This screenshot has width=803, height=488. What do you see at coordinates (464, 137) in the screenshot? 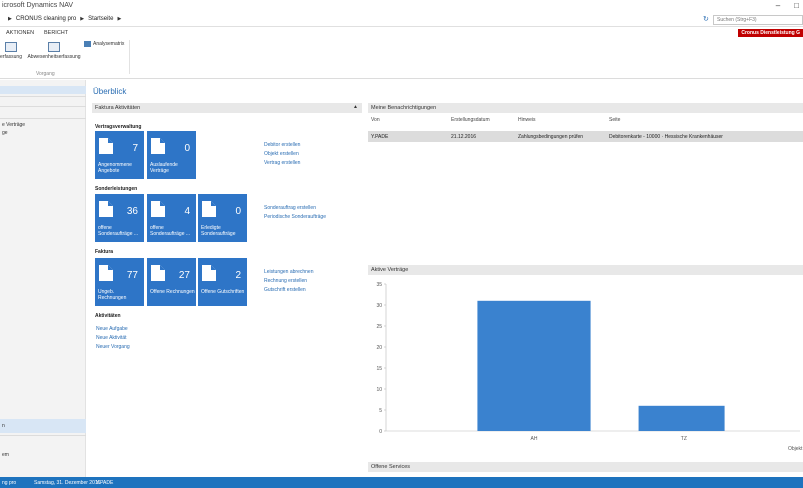
I see `cell-datum: 21.12.2016` at bounding box center [464, 137].